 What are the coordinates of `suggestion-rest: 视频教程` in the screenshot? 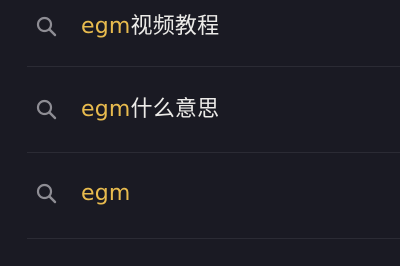 It's located at (175, 26).